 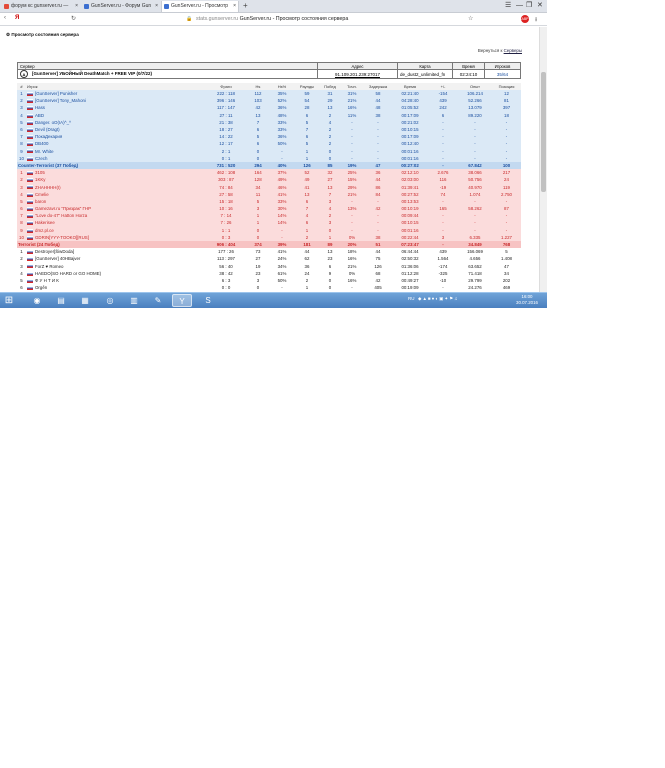 I want to click on player-name: ZHAHHHH(I), so click(x=116, y=187).